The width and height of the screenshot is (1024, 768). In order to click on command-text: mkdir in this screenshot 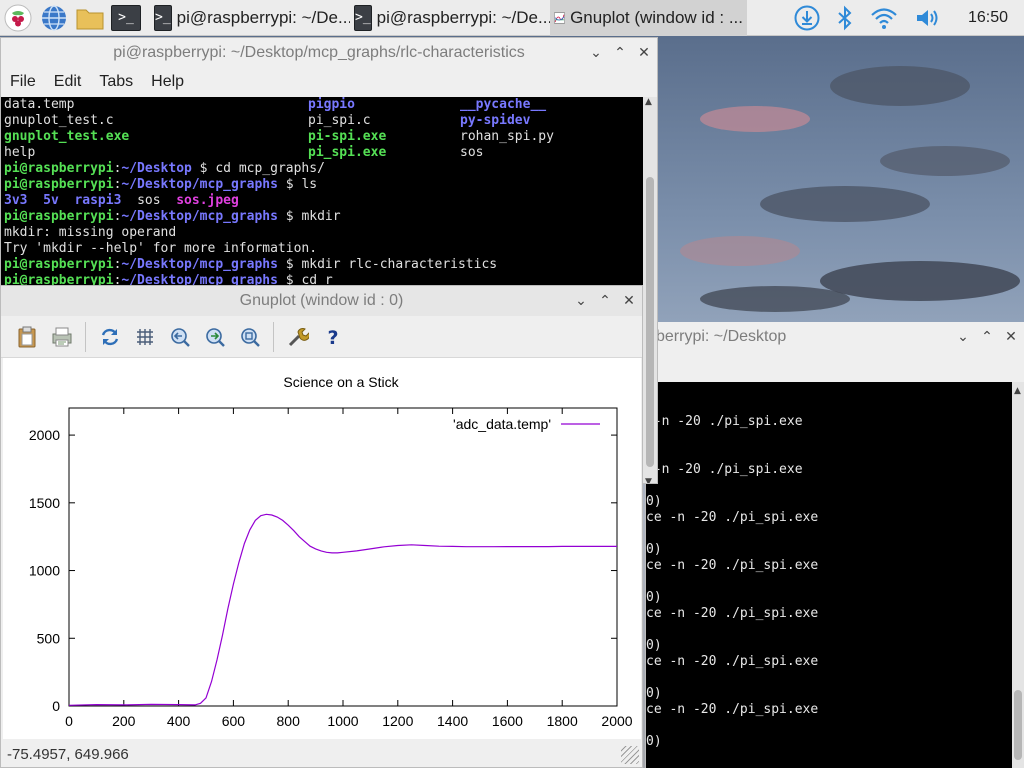, I will do `click(321, 216)`.